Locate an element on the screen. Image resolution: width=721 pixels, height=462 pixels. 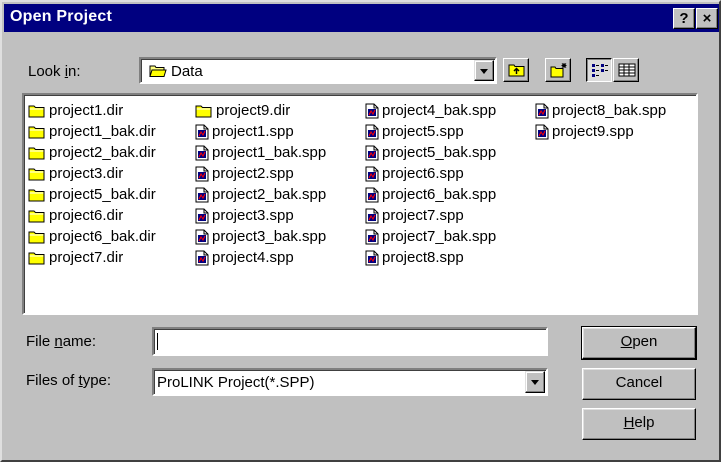
folder-item: project6_bak.dir is located at coordinates (92, 236).